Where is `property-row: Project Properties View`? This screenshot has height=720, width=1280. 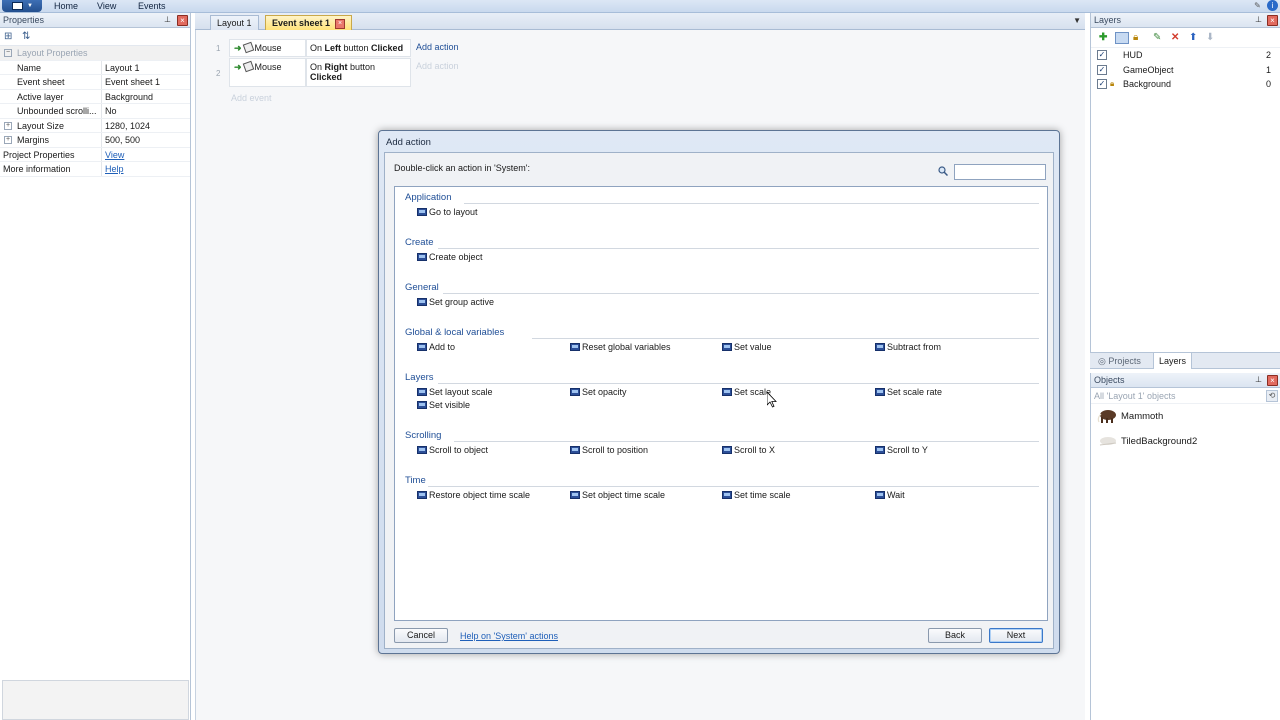 property-row: Project Properties View is located at coordinates (95, 155).